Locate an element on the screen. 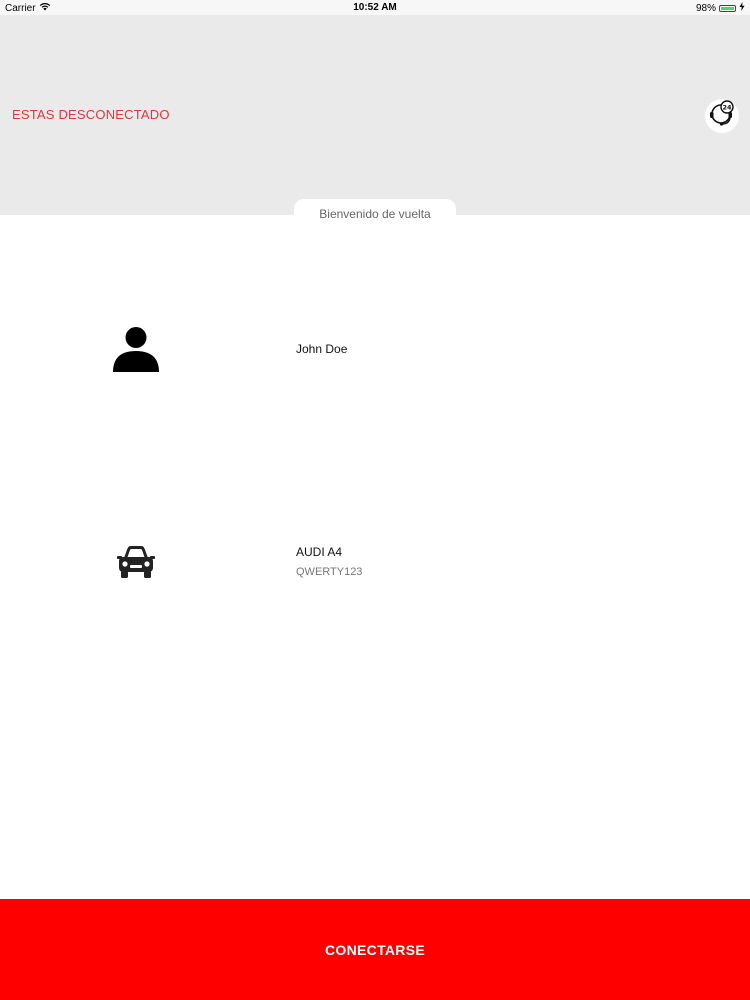 This screenshot has height=1000, width=750. battery-group: 98% is located at coordinates (720, 8).